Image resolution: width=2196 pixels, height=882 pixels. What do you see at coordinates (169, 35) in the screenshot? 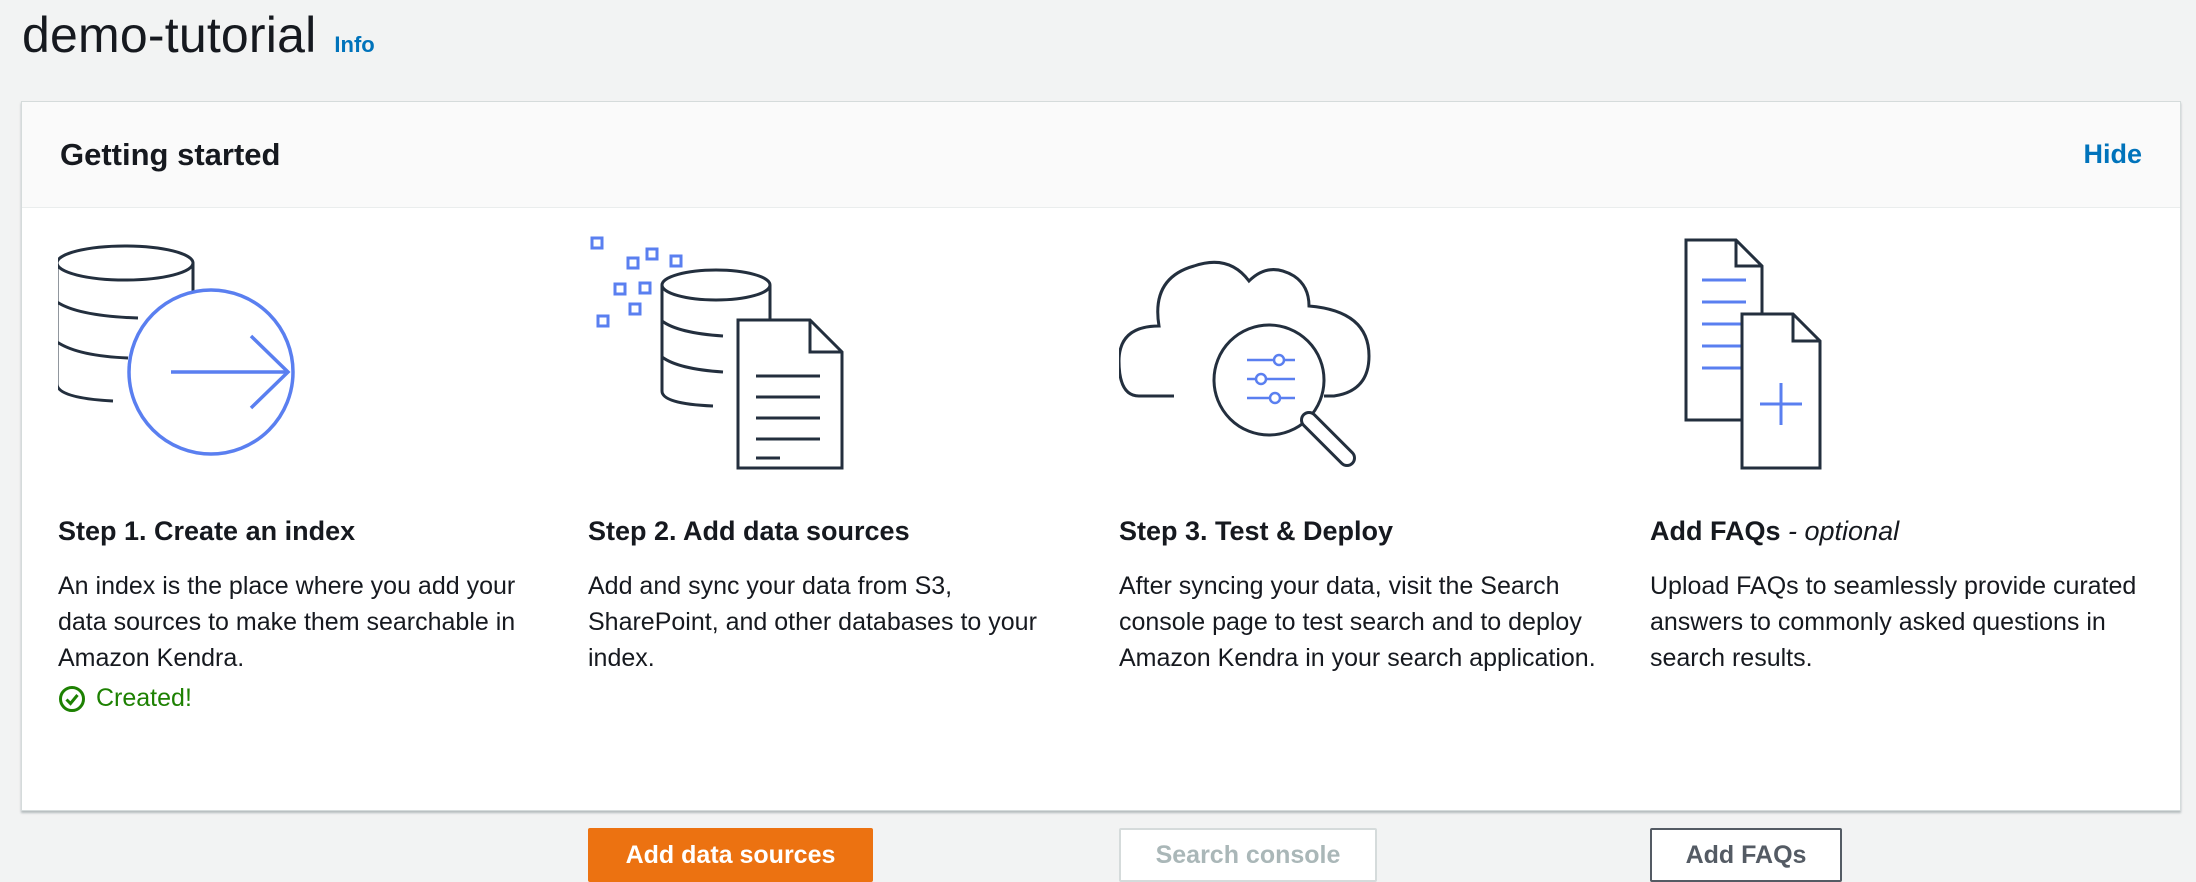
I see `page-title: demo-tutorial` at bounding box center [169, 35].